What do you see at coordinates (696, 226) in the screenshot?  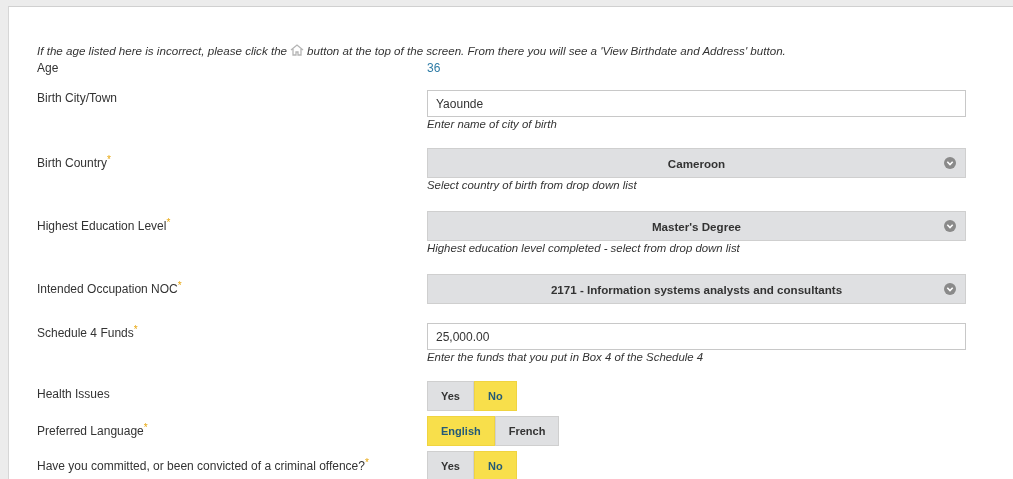 I see `dropdown: Master's Degree` at bounding box center [696, 226].